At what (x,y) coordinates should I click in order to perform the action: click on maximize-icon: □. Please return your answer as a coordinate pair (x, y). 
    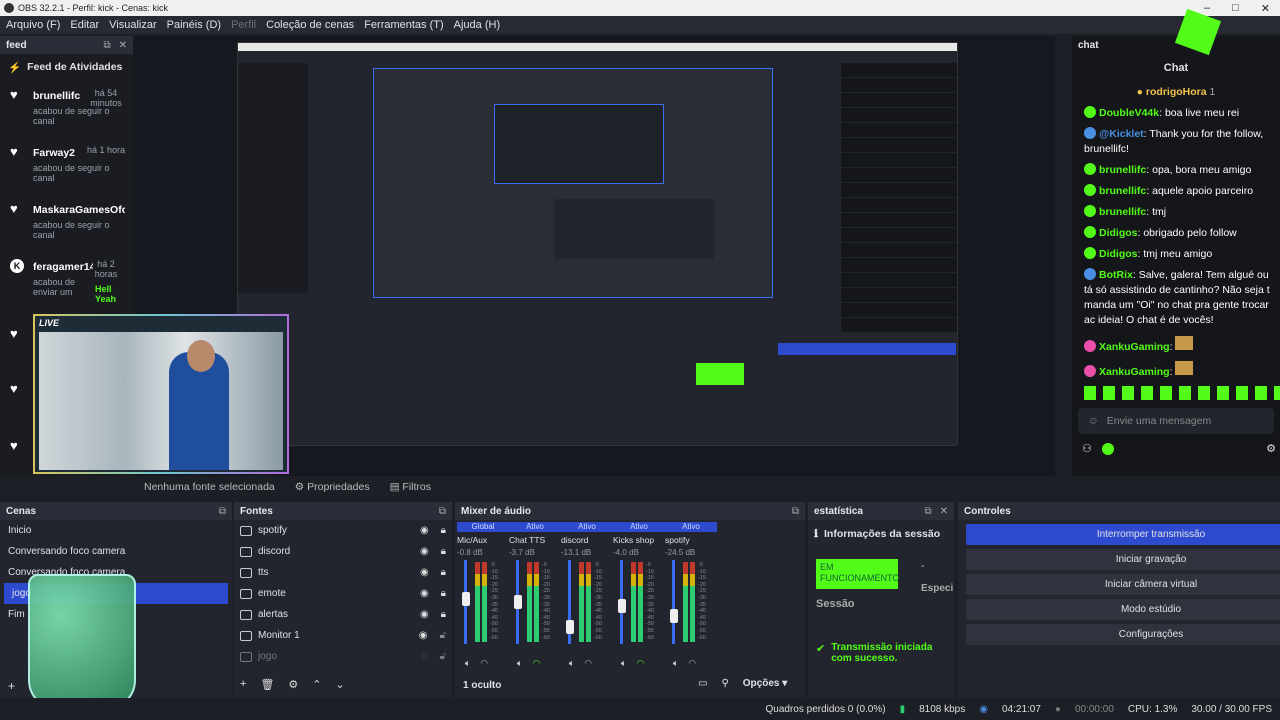
    Looking at the image, I should click on (1235, 8).